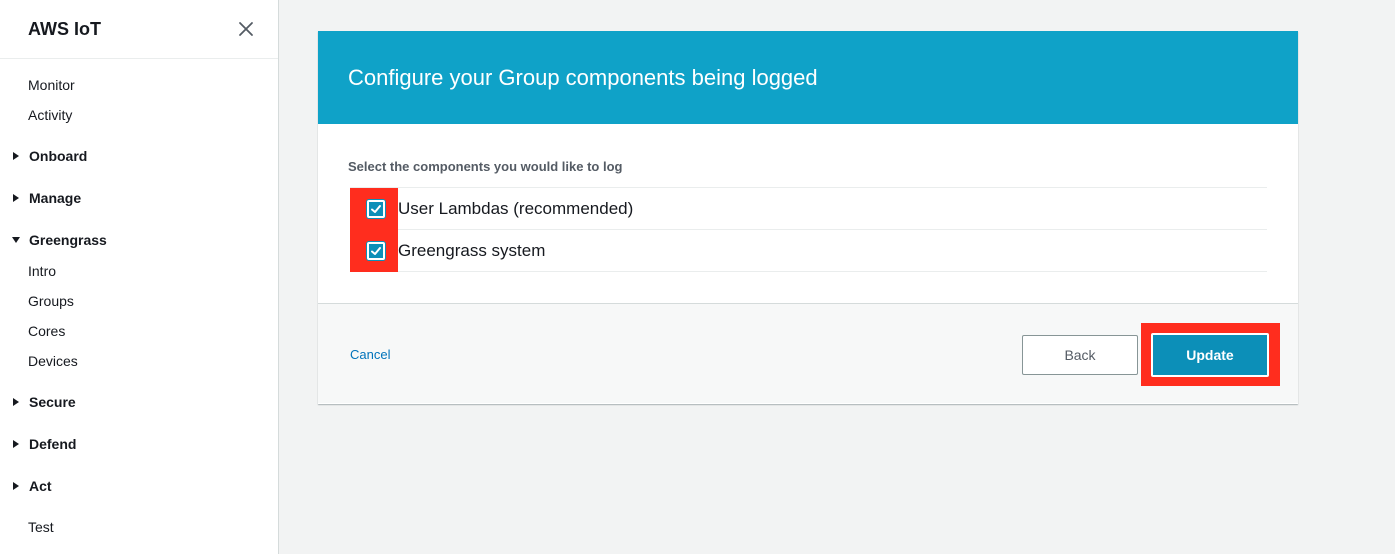  What do you see at coordinates (472, 250) in the screenshot?
I see `option-label: Greengrass system` at bounding box center [472, 250].